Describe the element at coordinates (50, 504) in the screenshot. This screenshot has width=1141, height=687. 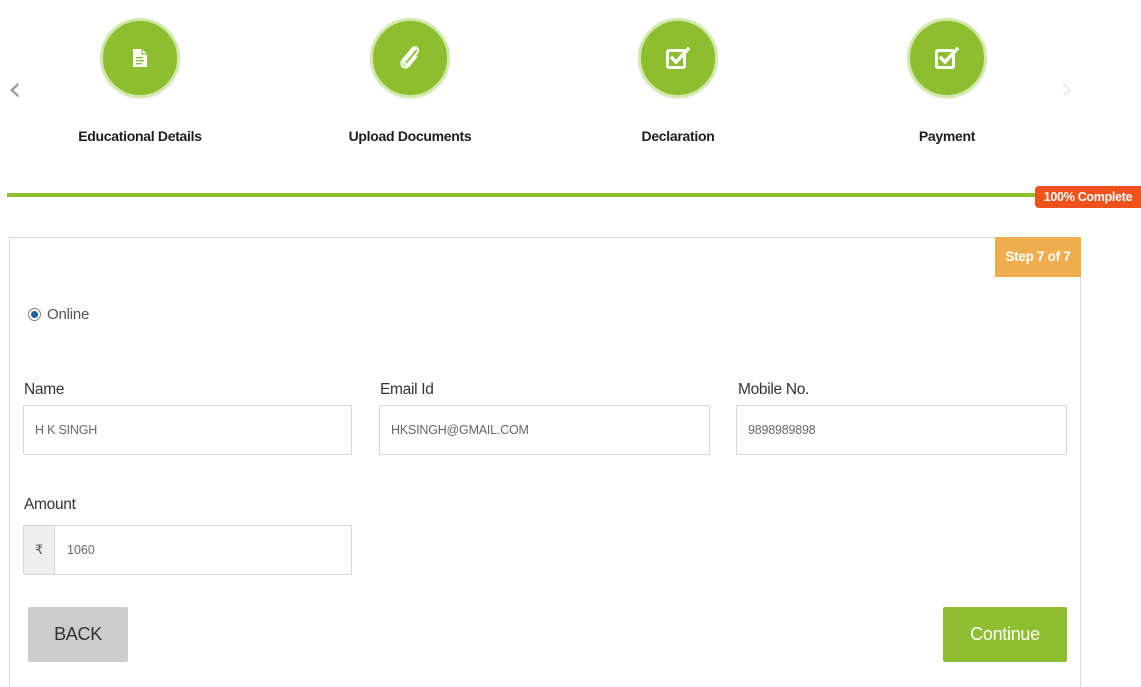
I see `amount-label: Amount` at that location.